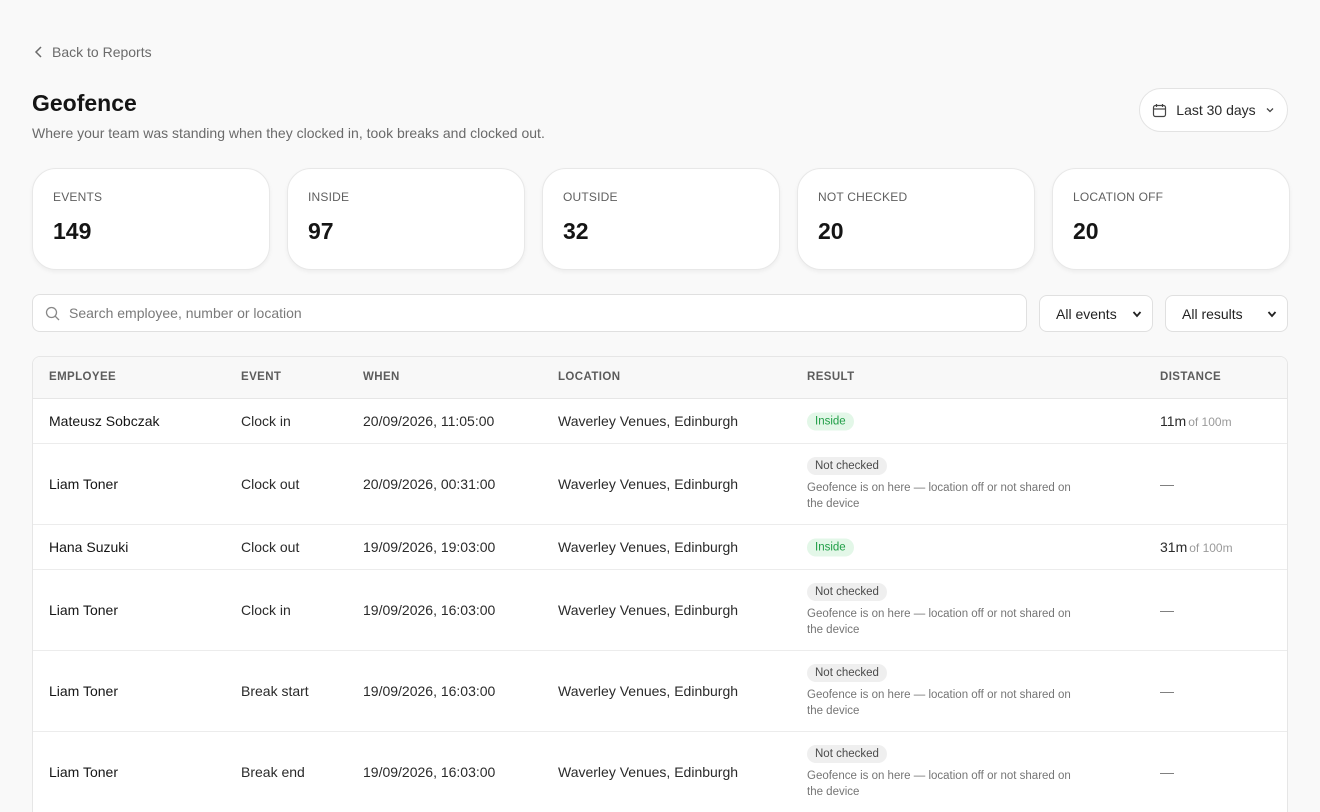 The height and width of the screenshot is (812, 1320). What do you see at coordinates (151, 219) in the screenshot?
I see `stat-card-events: EVENTS 149` at bounding box center [151, 219].